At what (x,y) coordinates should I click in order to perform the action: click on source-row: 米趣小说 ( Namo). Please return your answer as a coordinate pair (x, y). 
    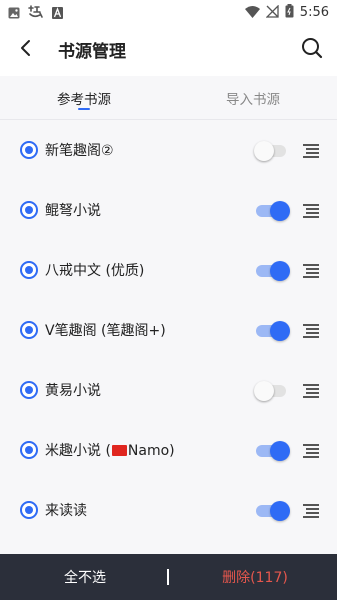
    Looking at the image, I should click on (168, 451).